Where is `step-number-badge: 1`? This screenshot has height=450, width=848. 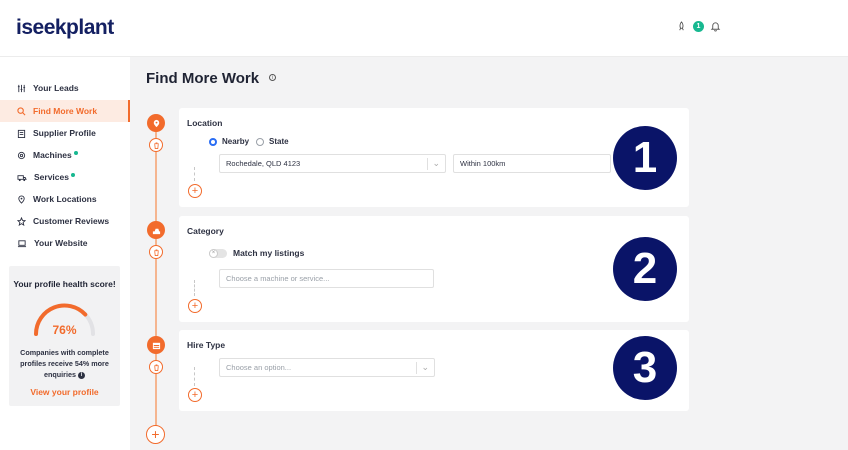 step-number-badge: 1 is located at coordinates (645, 158).